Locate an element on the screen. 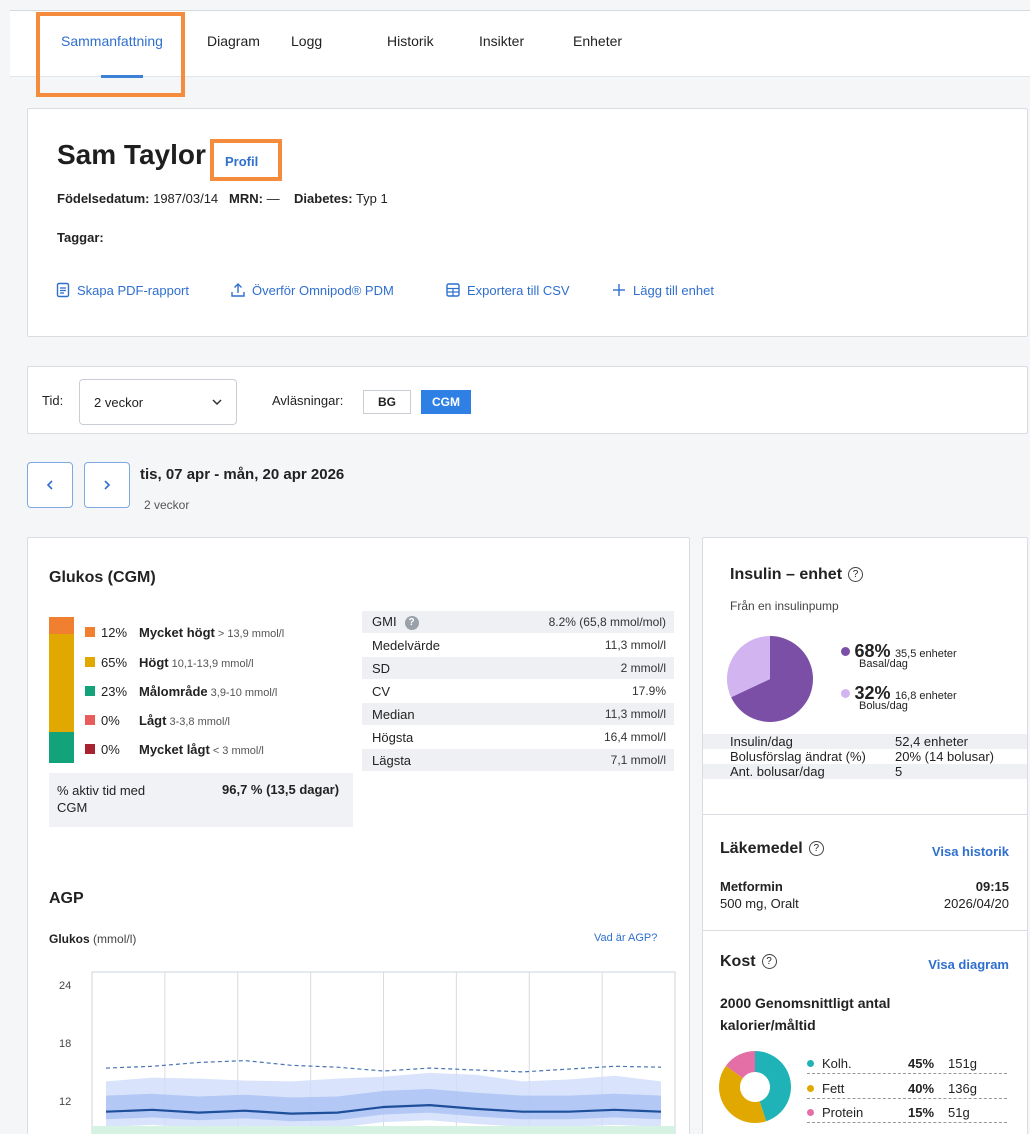 The height and width of the screenshot is (1134, 1030). diet-title-text: Kost is located at coordinates (738, 961).